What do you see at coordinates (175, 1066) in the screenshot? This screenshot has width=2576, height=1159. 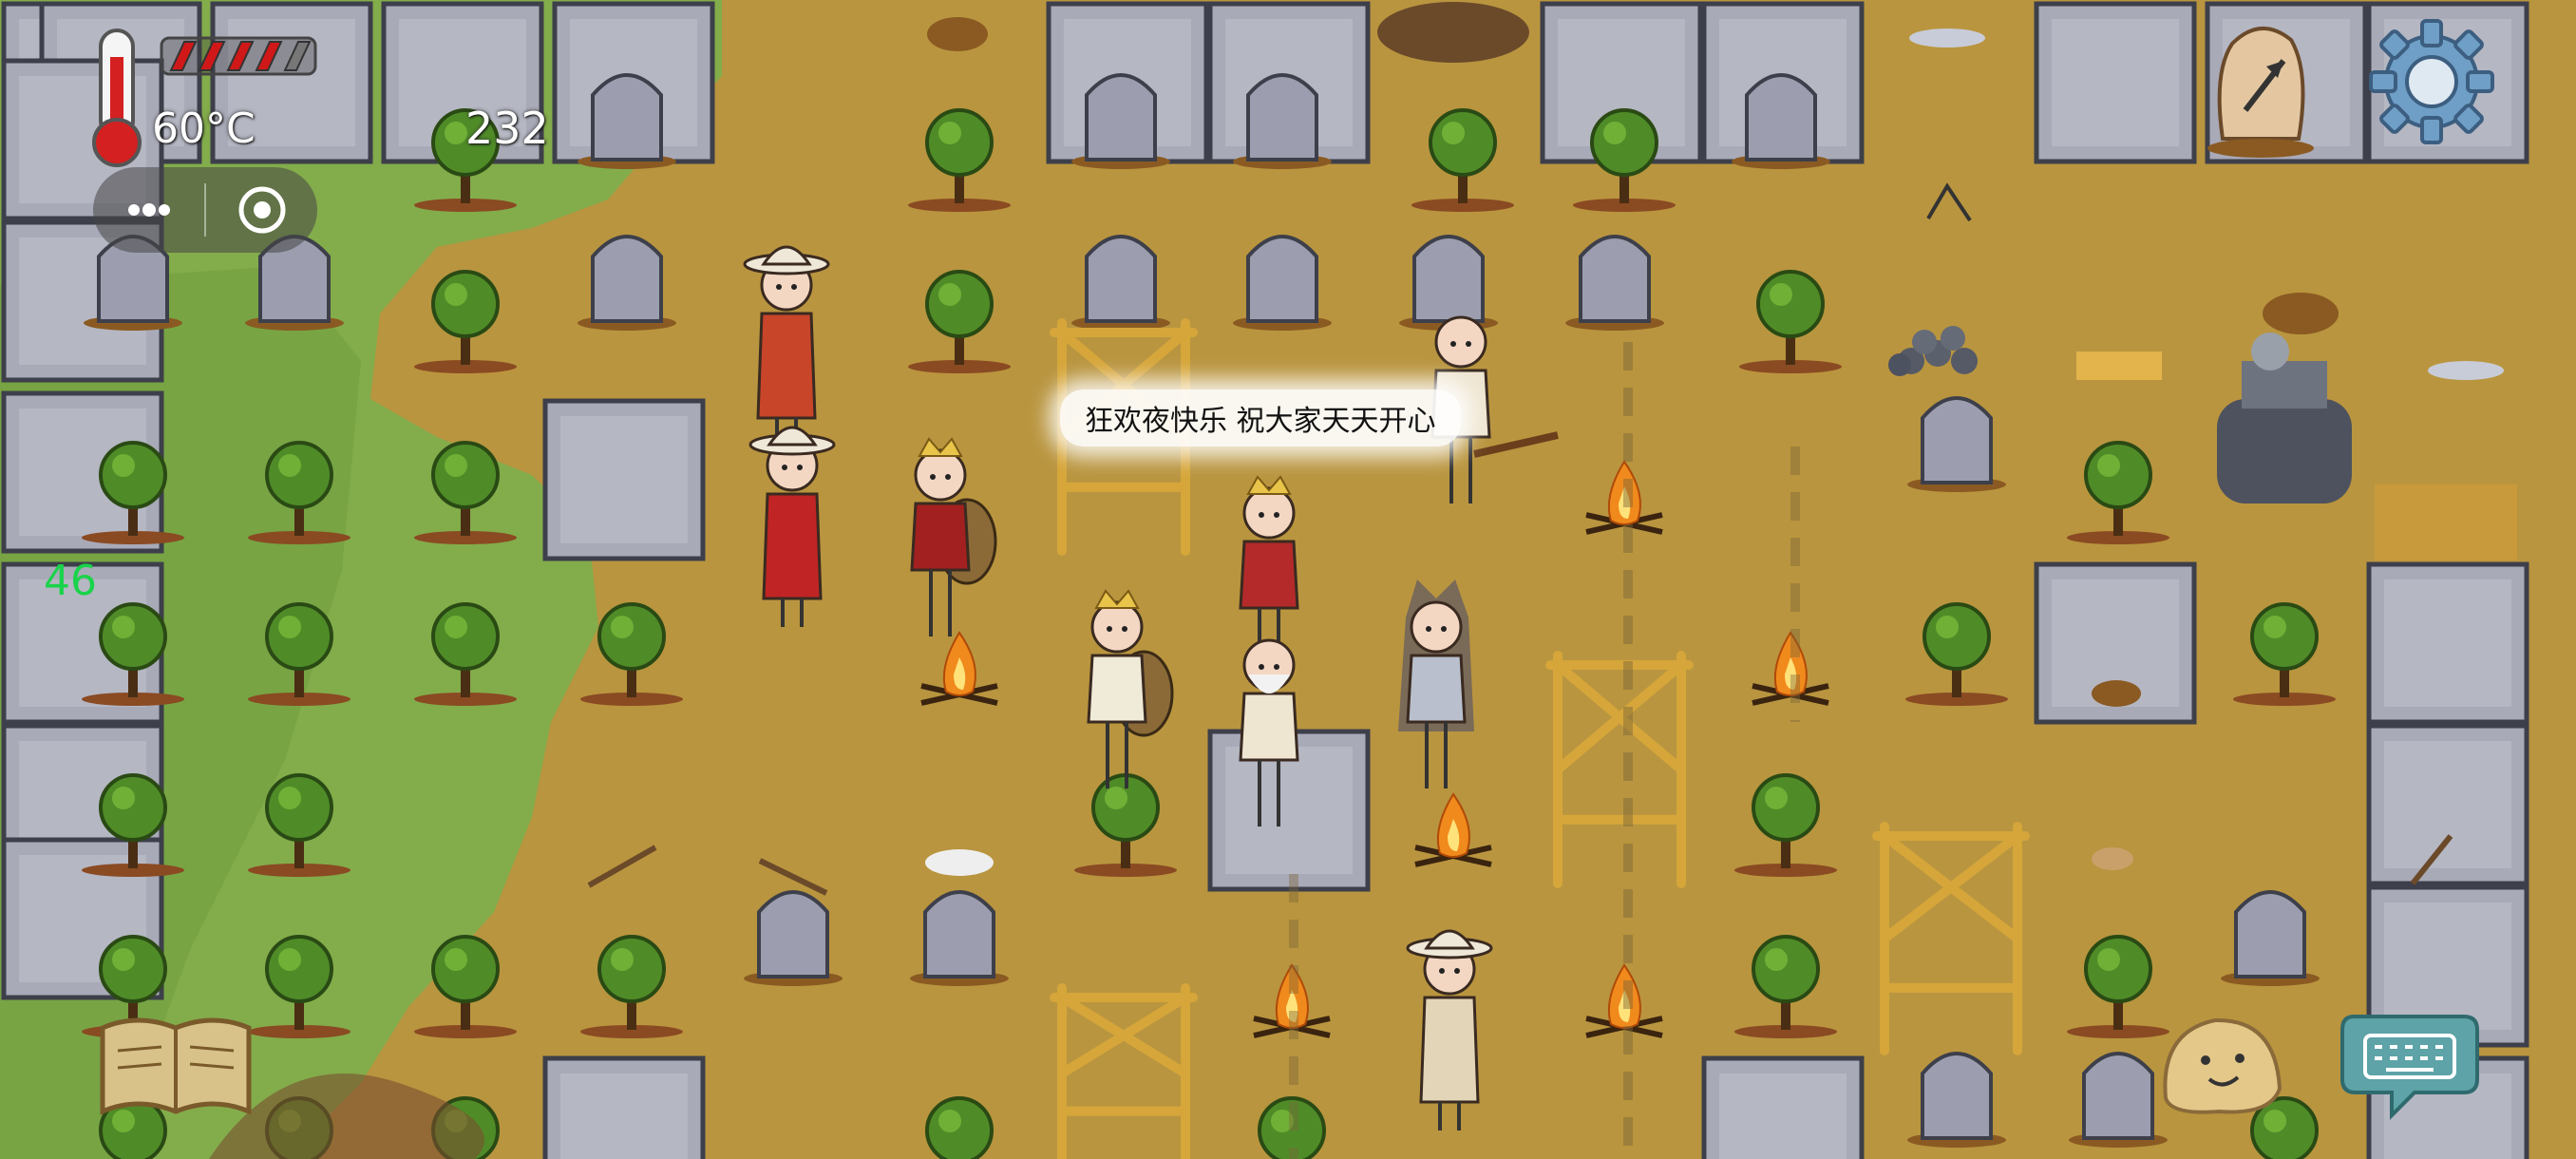 I see `book-icon` at bounding box center [175, 1066].